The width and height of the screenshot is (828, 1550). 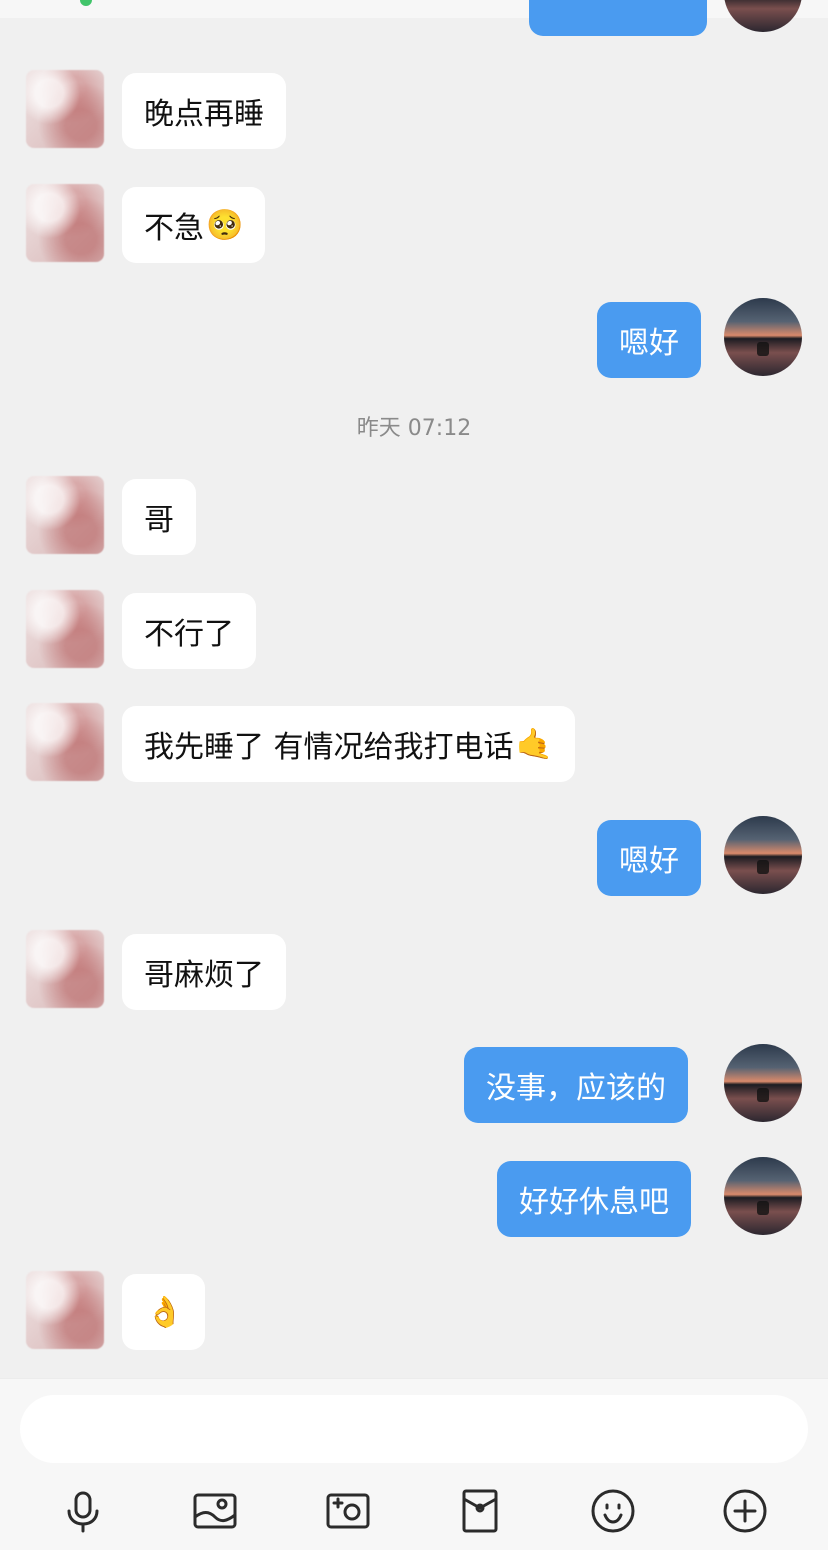 I want to click on ok-hand-emoji-icon: 👌, so click(x=165, y=1312).